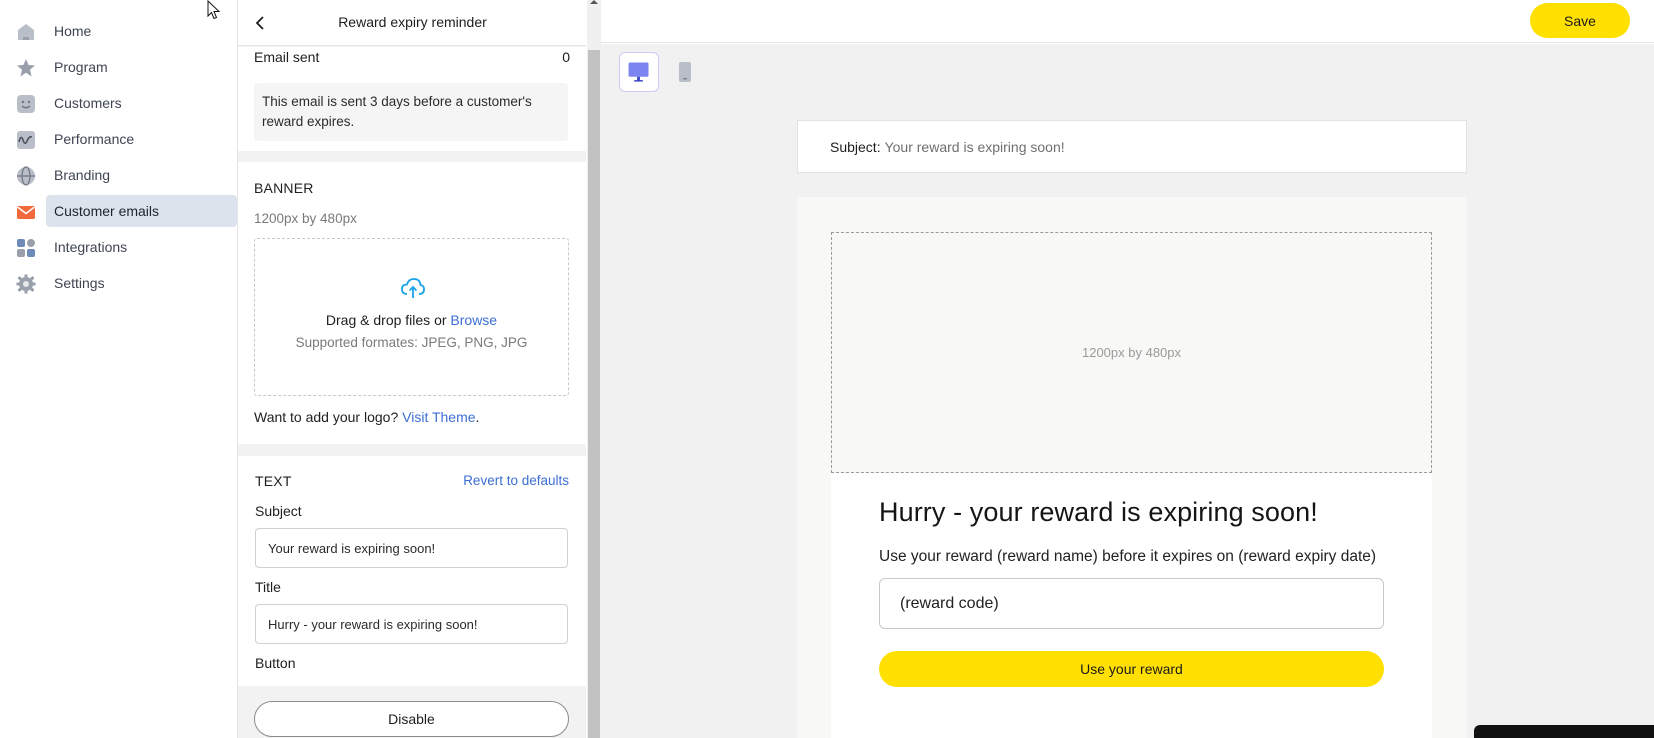  Describe the element at coordinates (26, 176) in the screenshot. I see `globe-icon` at that location.